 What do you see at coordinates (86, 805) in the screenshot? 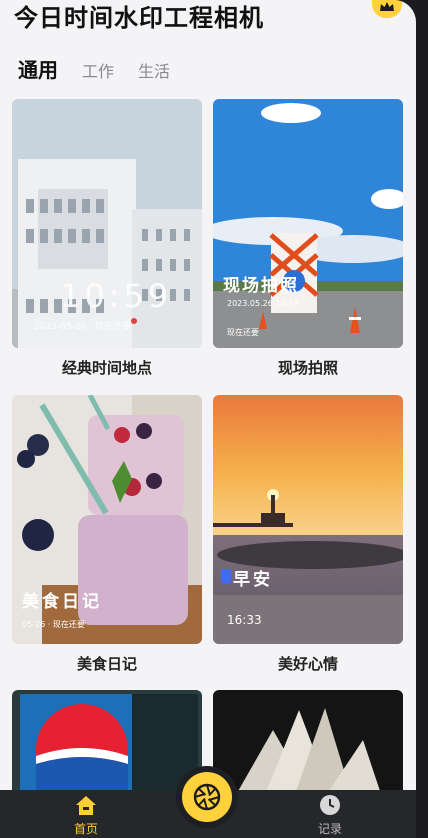
I see `home-icon` at bounding box center [86, 805].